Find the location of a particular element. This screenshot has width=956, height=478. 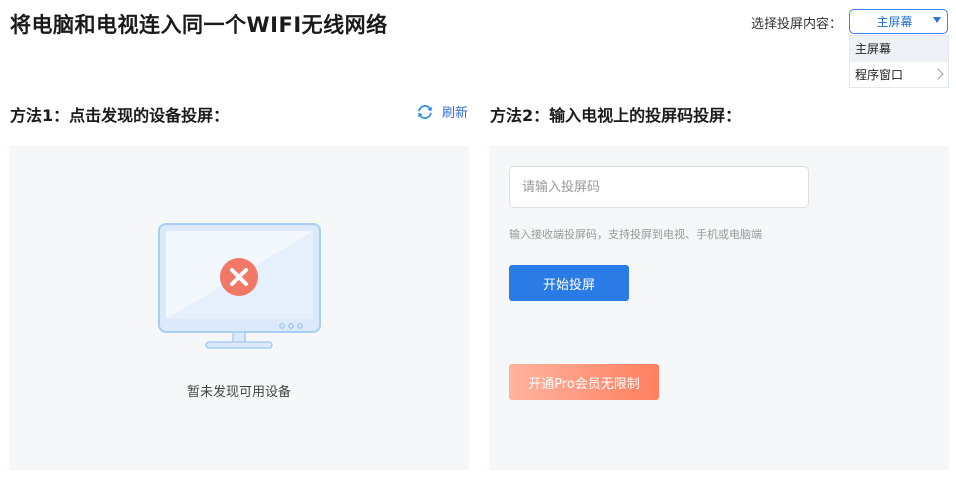

select-content-label: 选择投屏内容： is located at coordinates (797, 24).